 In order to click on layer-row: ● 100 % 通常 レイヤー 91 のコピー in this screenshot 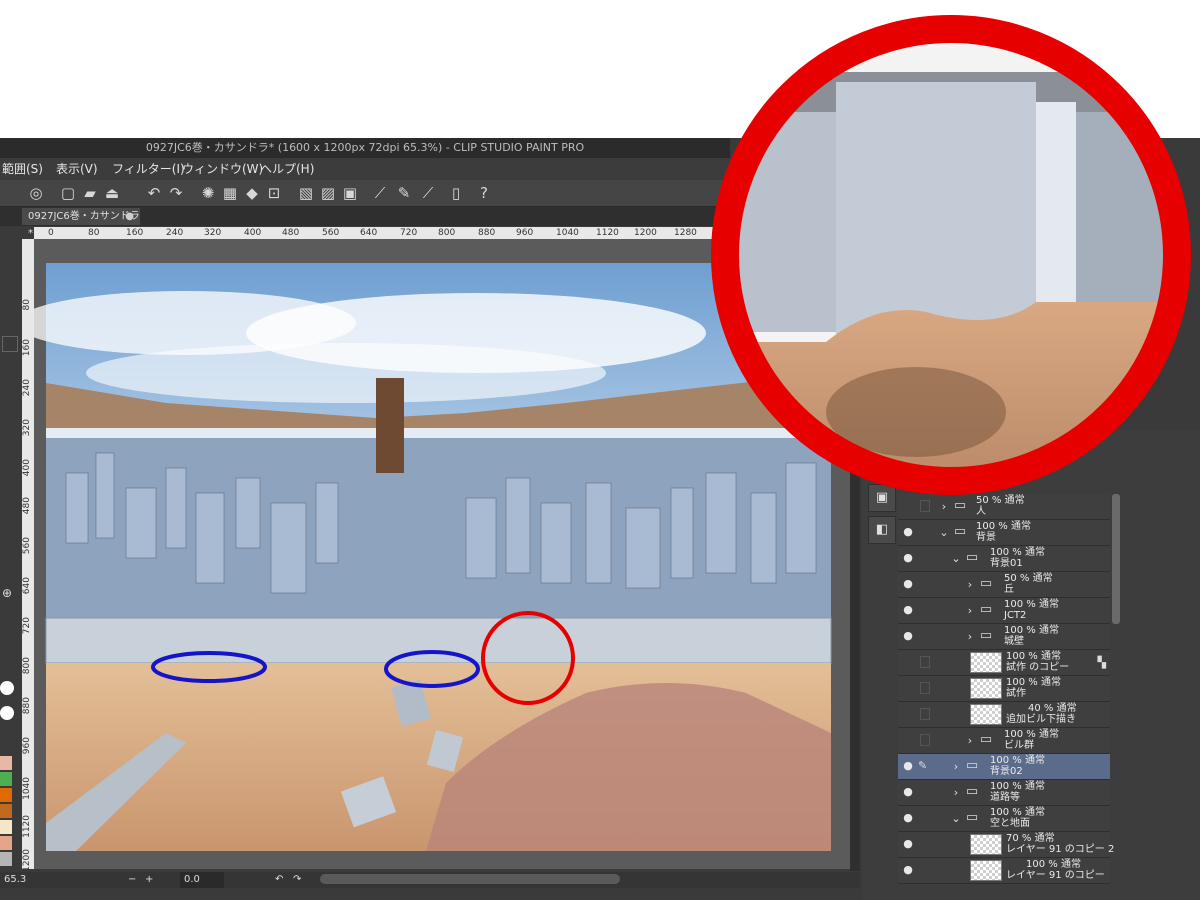, I will do `click(1004, 871)`.